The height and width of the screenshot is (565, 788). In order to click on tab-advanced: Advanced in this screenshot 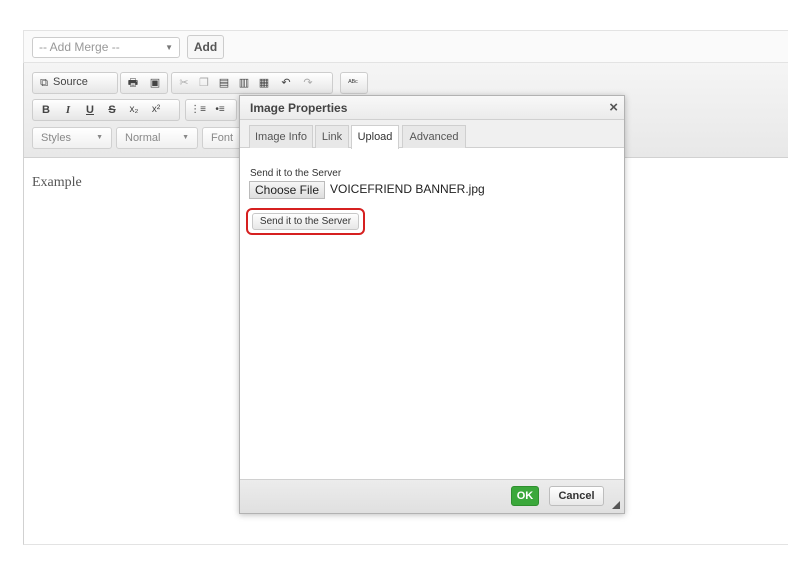, I will do `click(434, 136)`.